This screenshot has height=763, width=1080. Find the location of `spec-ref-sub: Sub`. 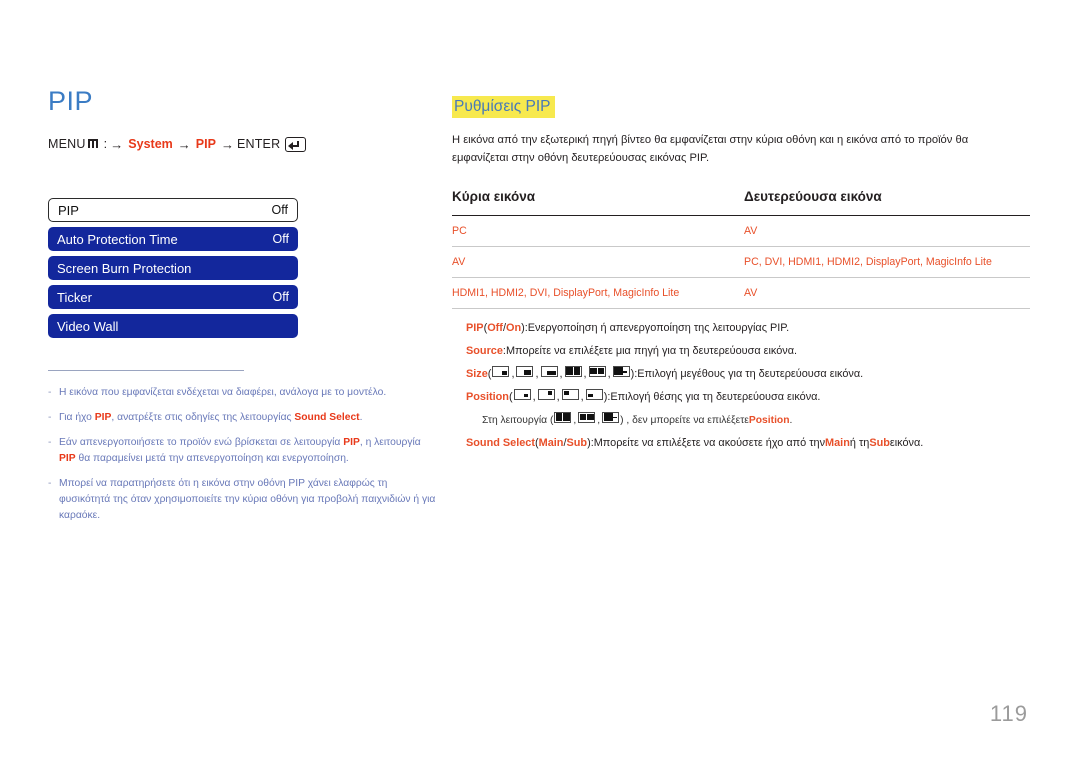

spec-ref-sub: Sub is located at coordinates (879, 442).